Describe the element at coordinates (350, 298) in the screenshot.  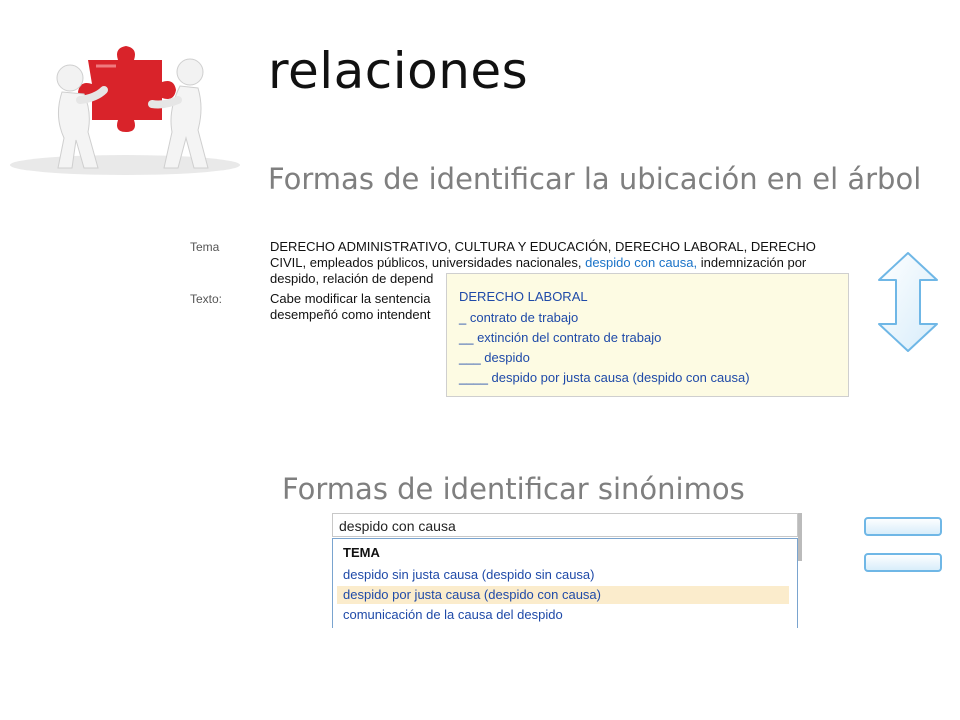
I see `texto-line: Cabe modificar la sentencia` at that location.